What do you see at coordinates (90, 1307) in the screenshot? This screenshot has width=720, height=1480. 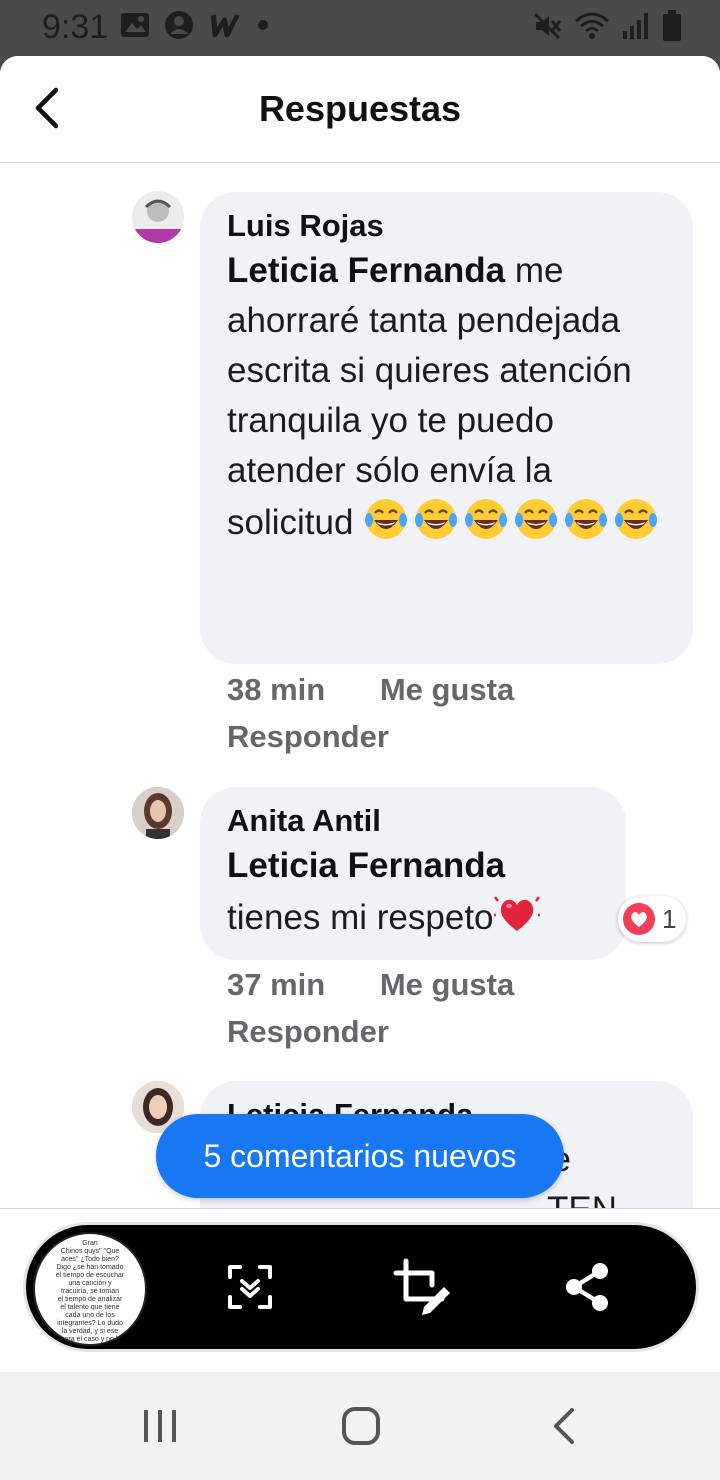 I see `thumbnail-text-line: el talento que tiene` at bounding box center [90, 1307].